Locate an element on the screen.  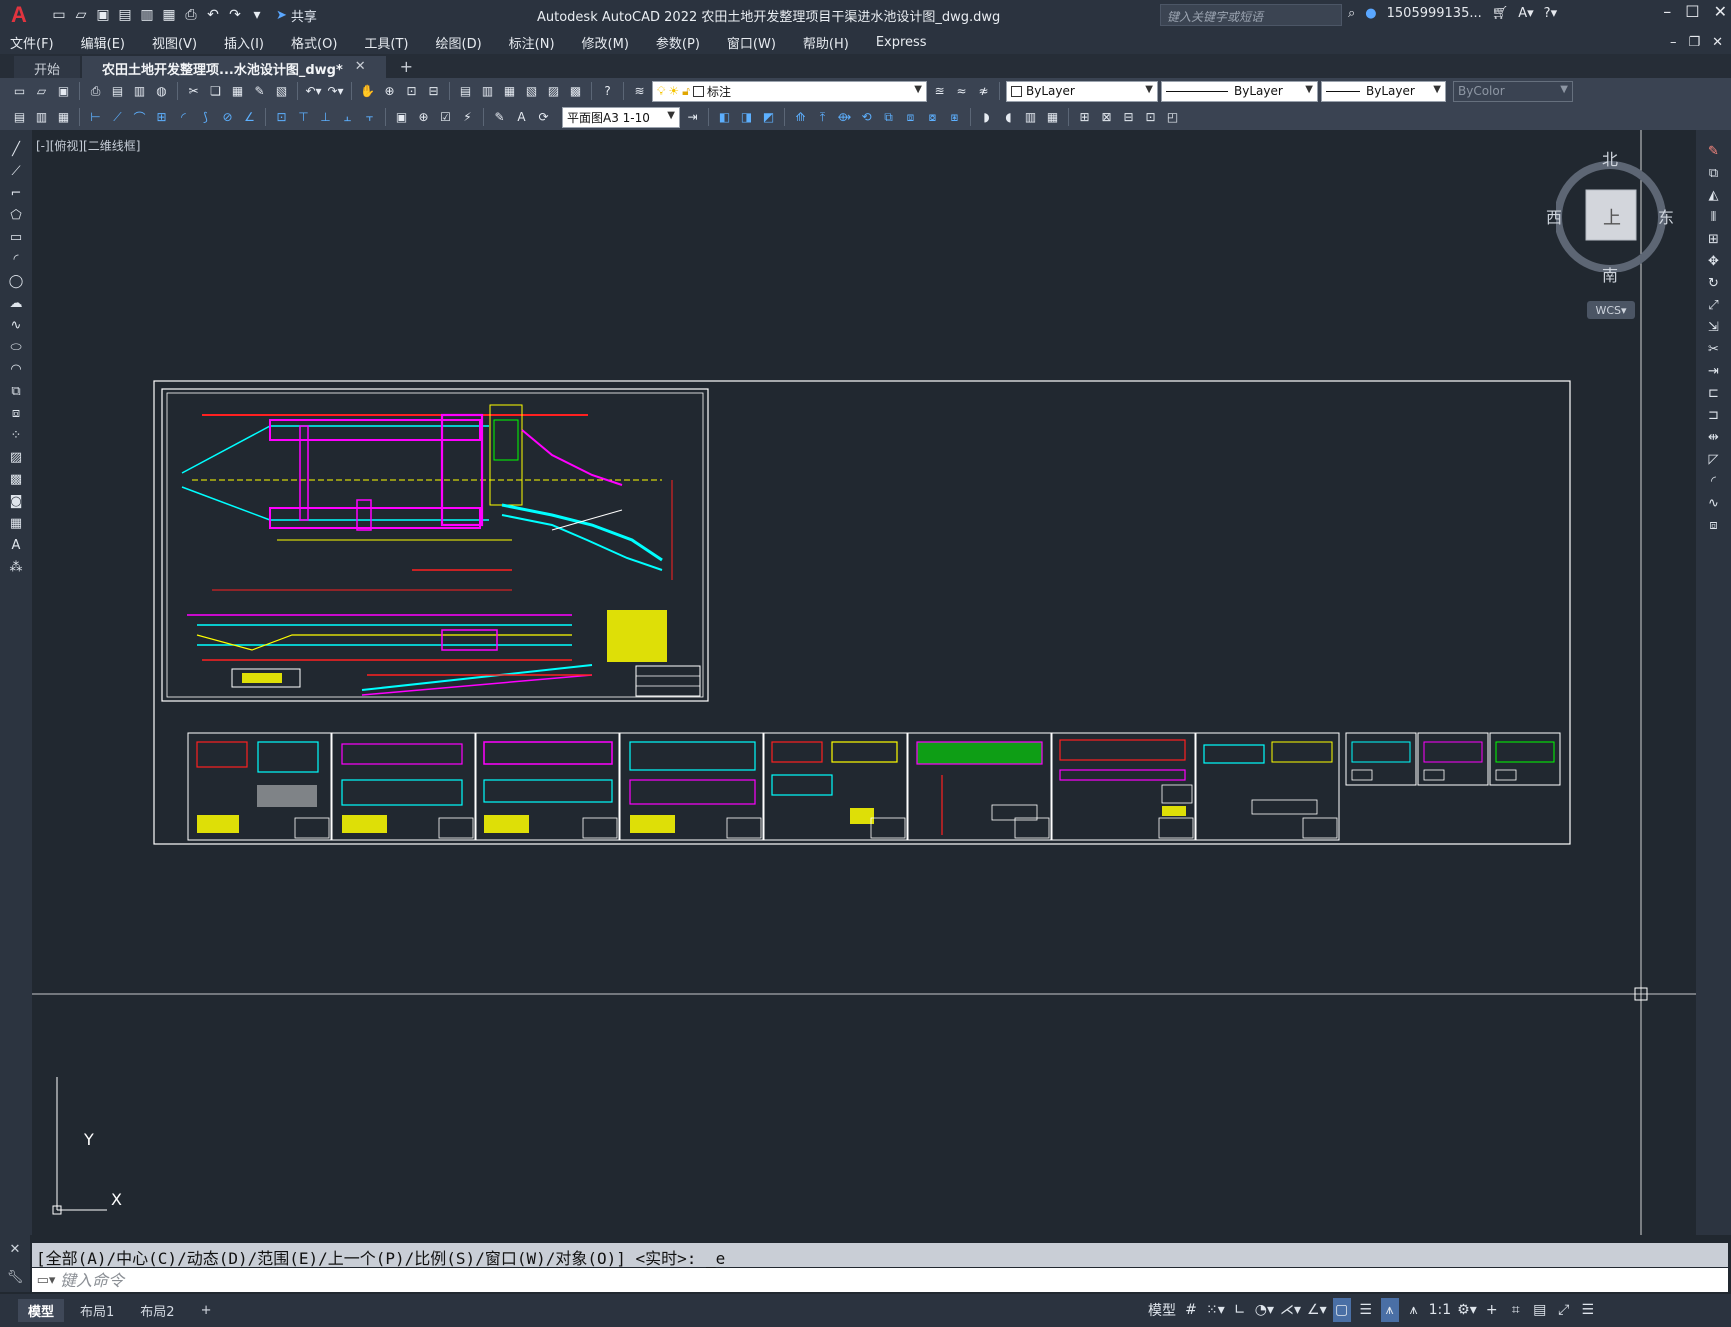
baseline-icon: ⊤ is located at coordinates (303, 117).